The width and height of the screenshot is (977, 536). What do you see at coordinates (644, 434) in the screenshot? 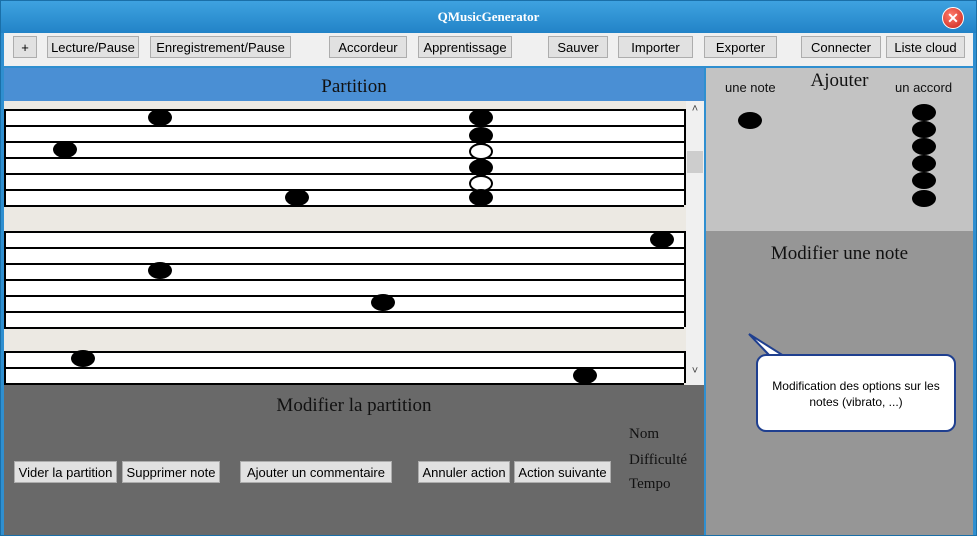
I see `name-label: Nom` at bounding box center [644, 434].